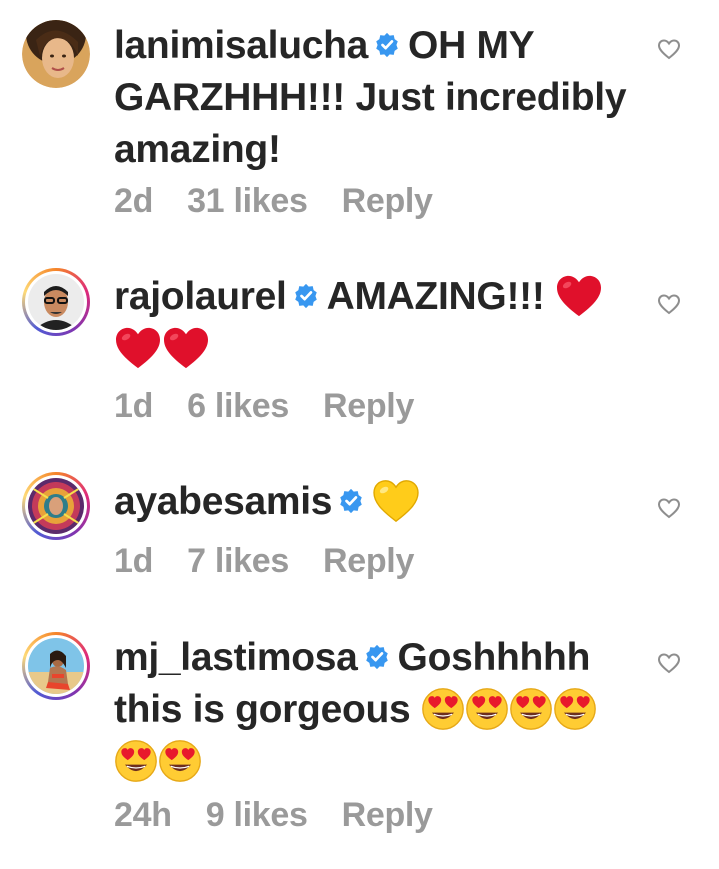 This screenshot has height=869, width=719. What do you see at coordinates (143, 815) in the screenshot?
I see `comment-time: 24h` at bounding box center [143, 815].